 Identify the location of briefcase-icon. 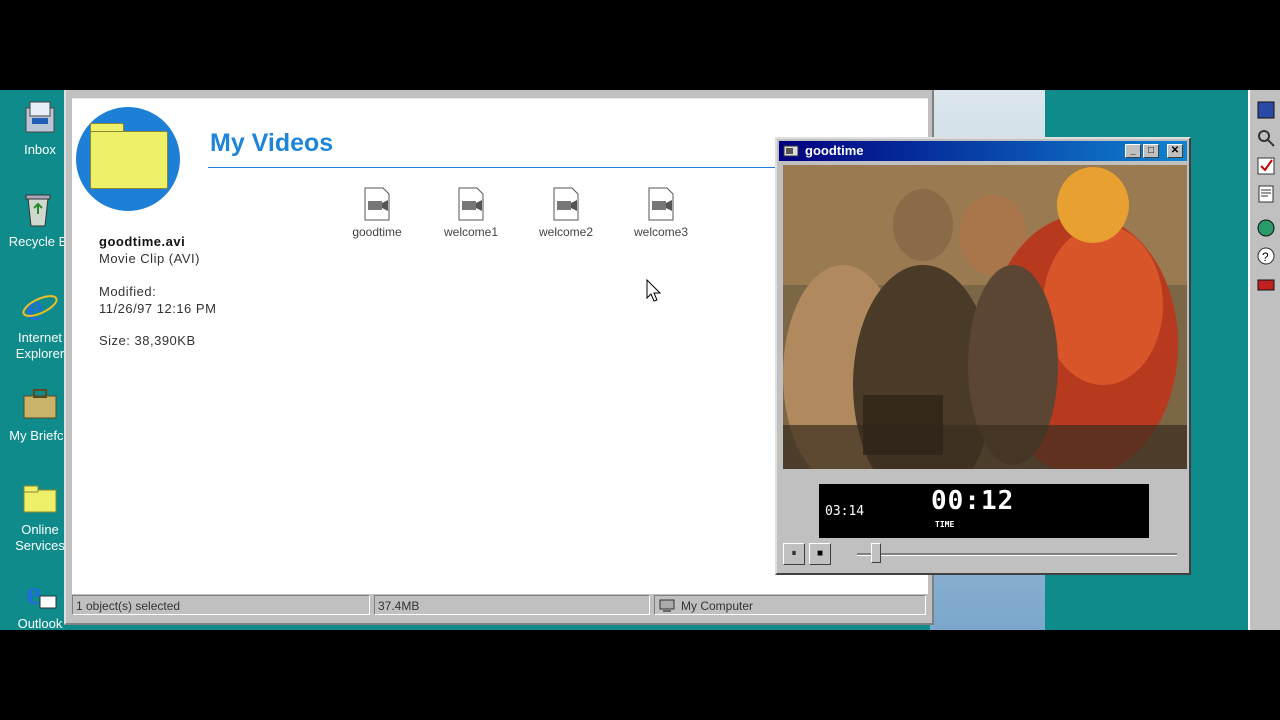
(40, 404).